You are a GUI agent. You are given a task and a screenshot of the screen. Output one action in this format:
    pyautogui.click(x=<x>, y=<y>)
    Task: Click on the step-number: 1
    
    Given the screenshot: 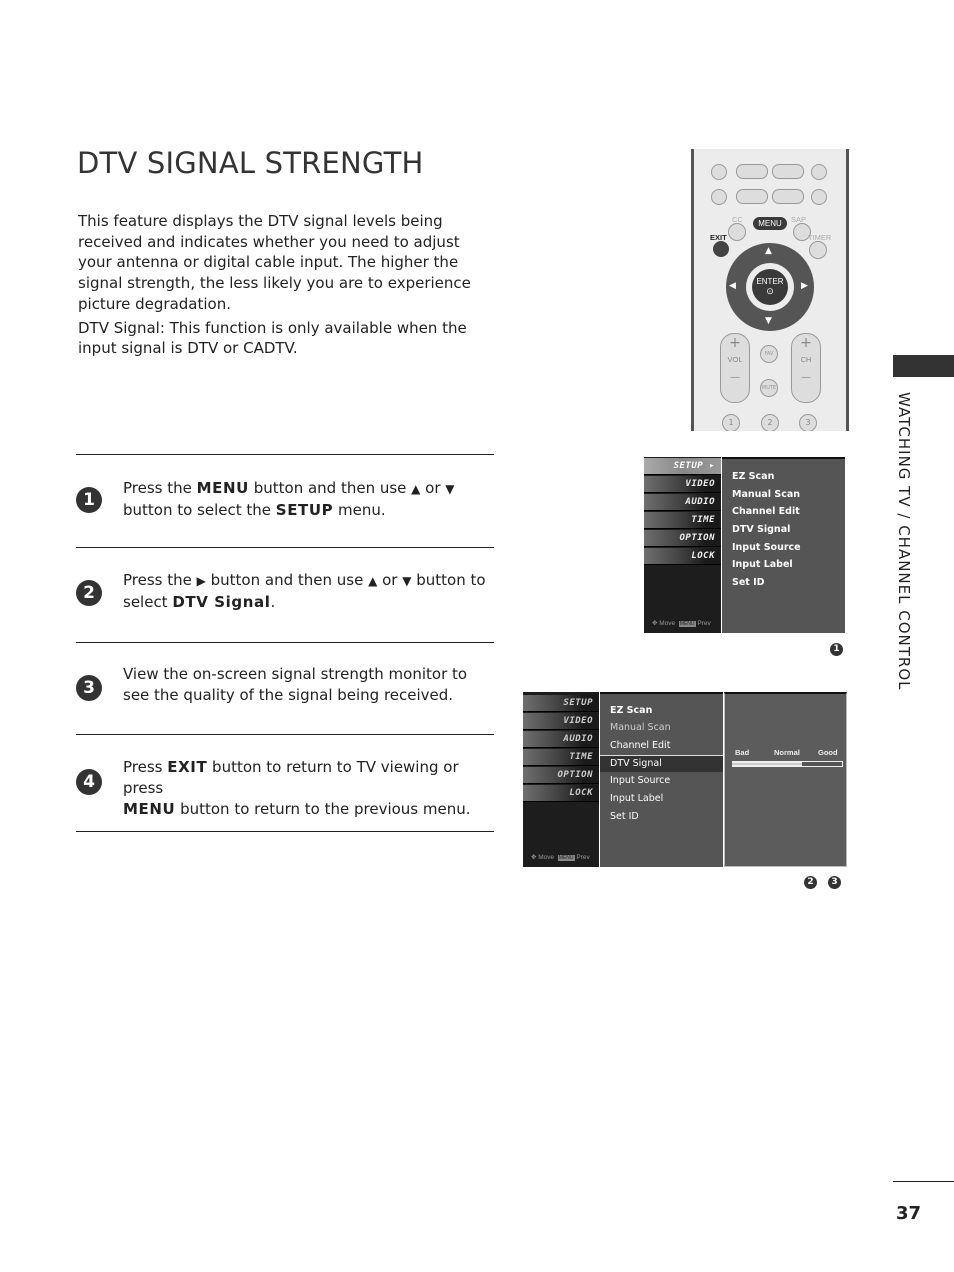 What is the action you would take?
    pyautogui.click(x=89, y=500)
    